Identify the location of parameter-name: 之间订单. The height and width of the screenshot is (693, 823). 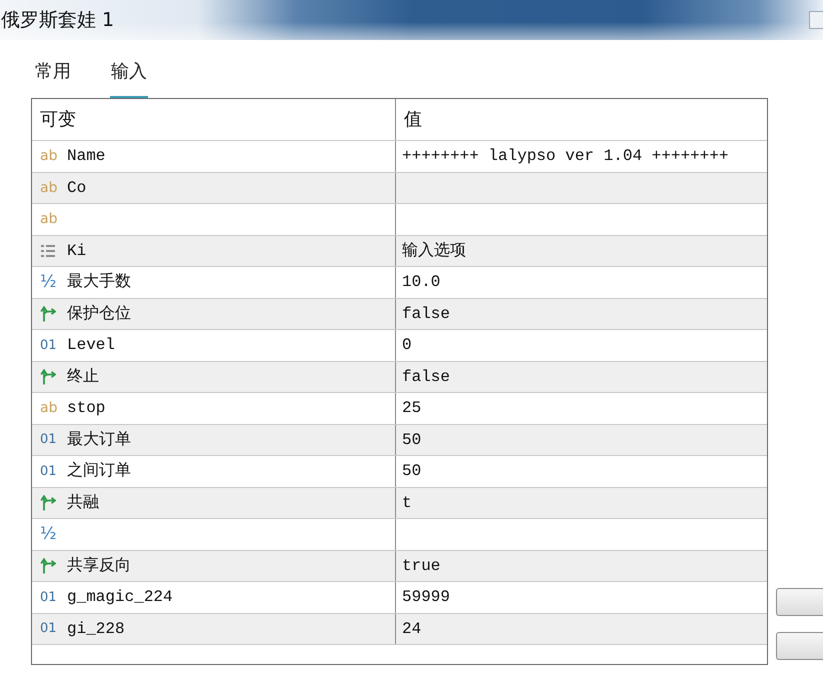
(99, 471).